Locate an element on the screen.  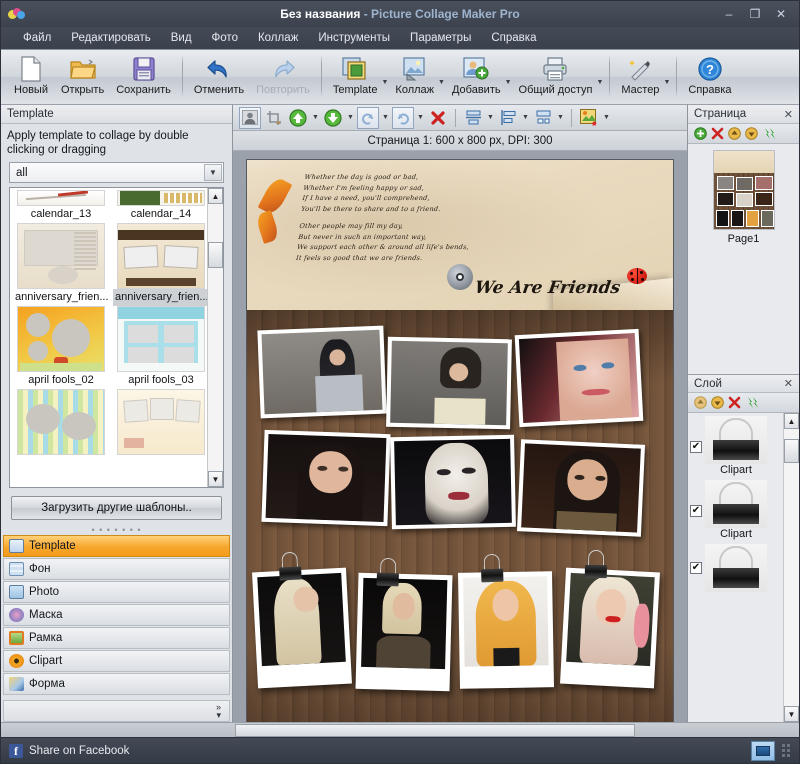
distribute-icon is located at coordinates (543, 118).